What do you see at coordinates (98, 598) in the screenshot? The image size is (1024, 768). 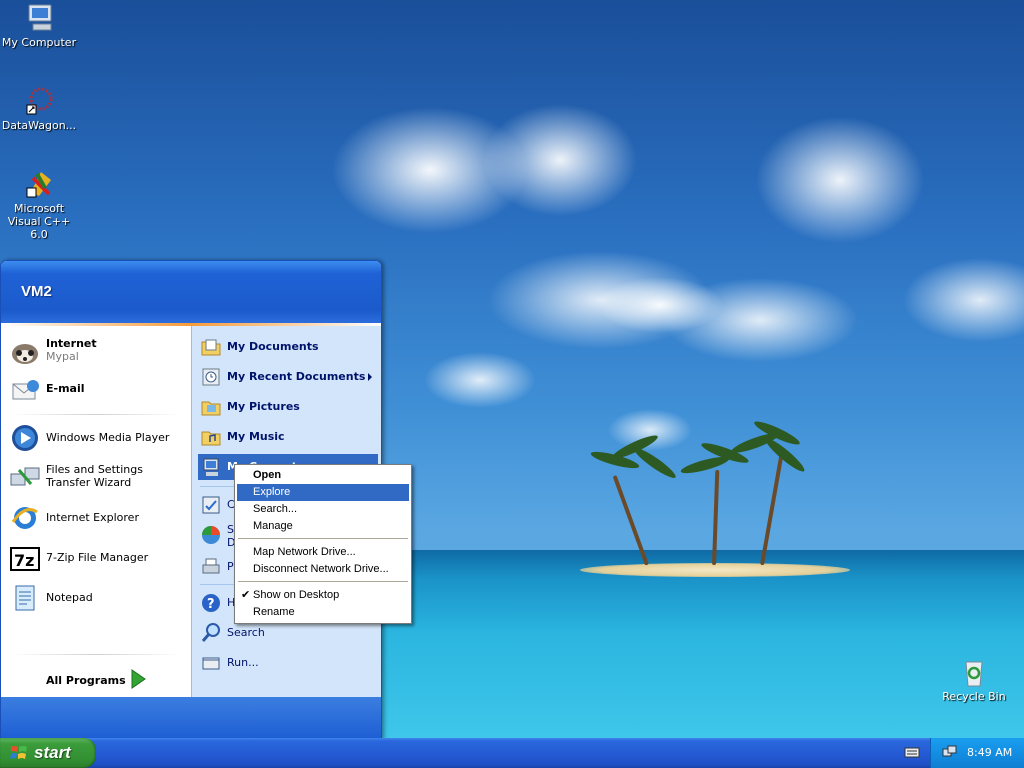 I see `start-item-notepad: Notepad` at bounding box center [98, 598].